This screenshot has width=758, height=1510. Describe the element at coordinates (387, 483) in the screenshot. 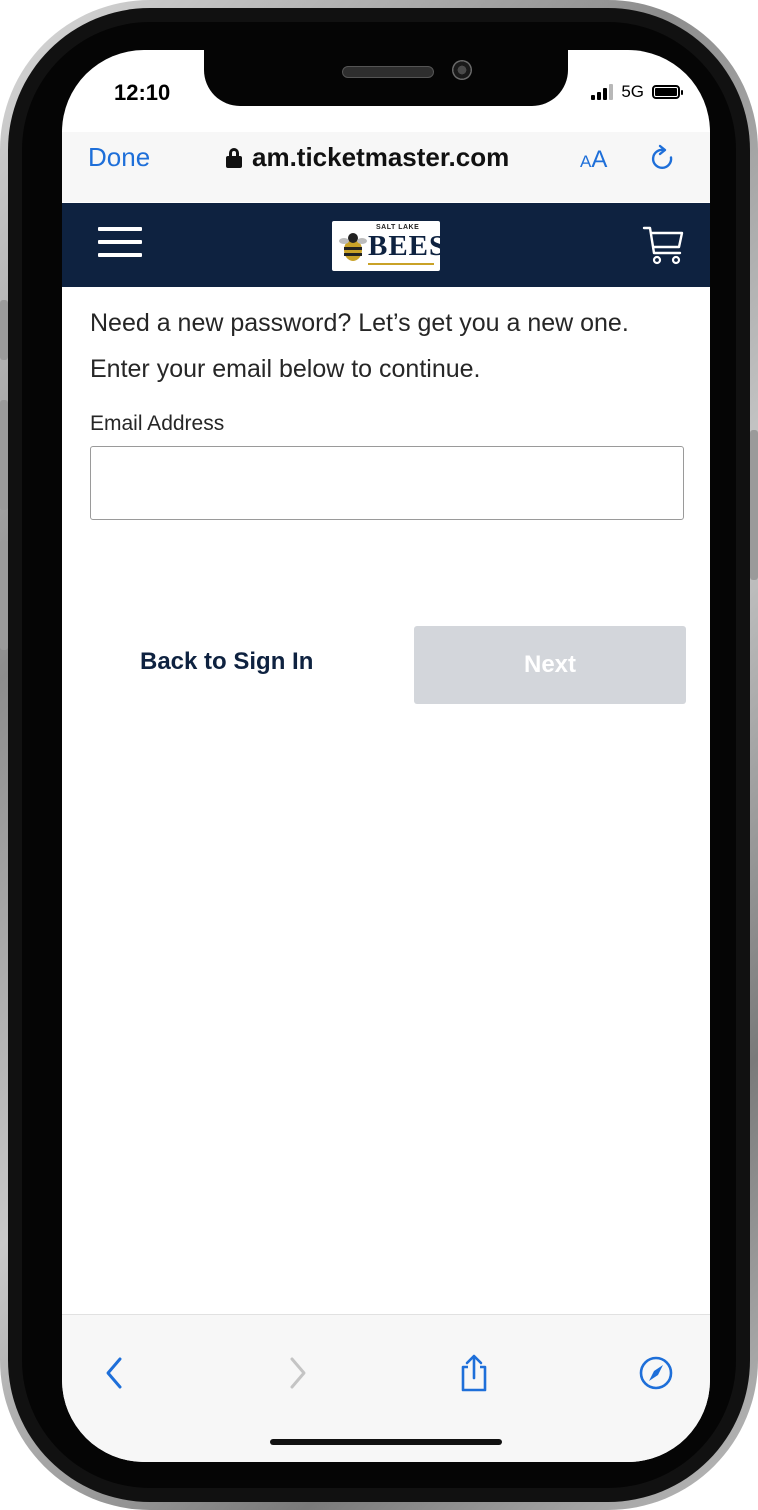

I see `email-input` at that location.